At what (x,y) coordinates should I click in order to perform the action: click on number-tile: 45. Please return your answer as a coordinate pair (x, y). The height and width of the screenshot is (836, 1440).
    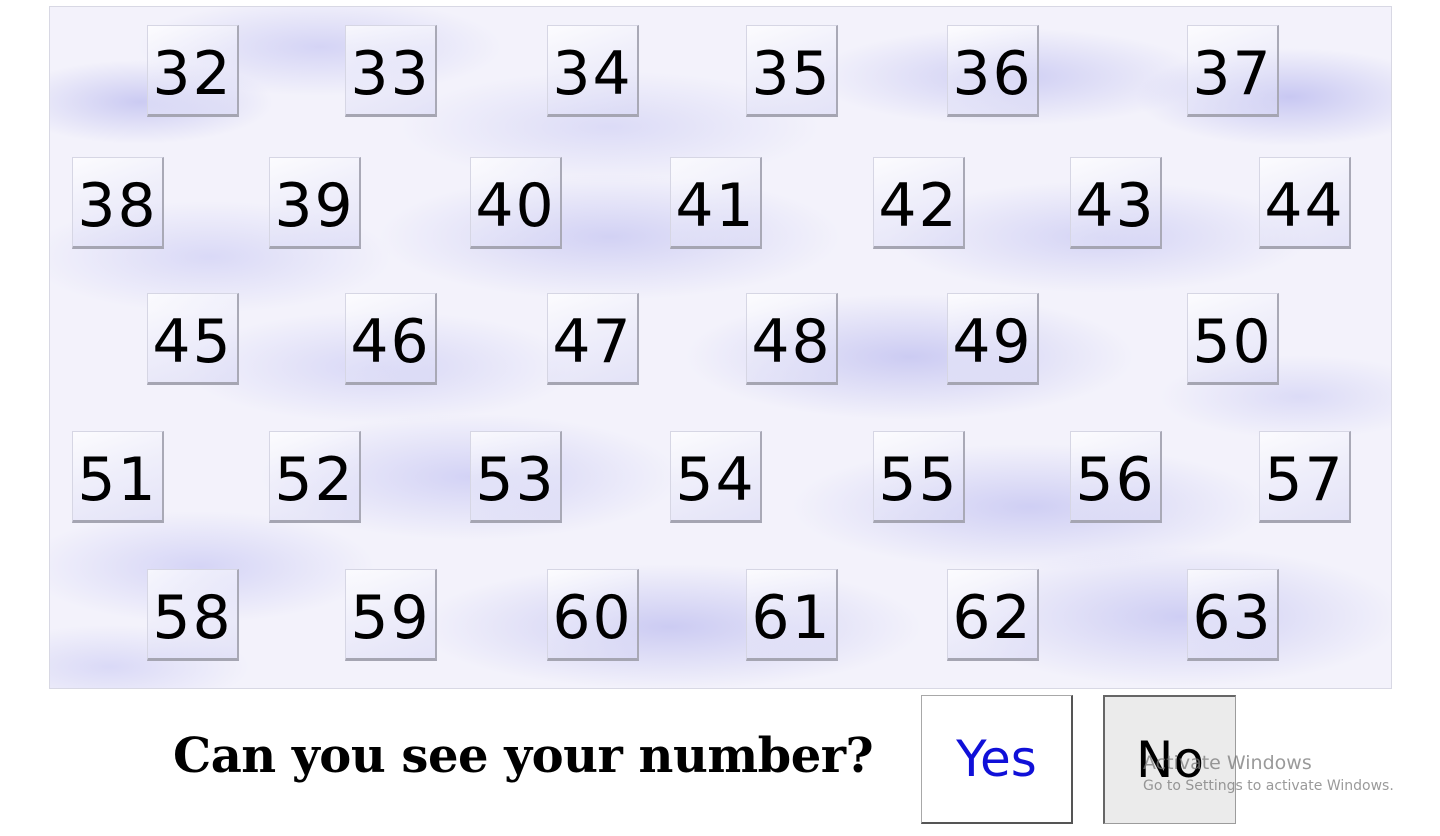
    Looking at the image, I should click on (193, 339).